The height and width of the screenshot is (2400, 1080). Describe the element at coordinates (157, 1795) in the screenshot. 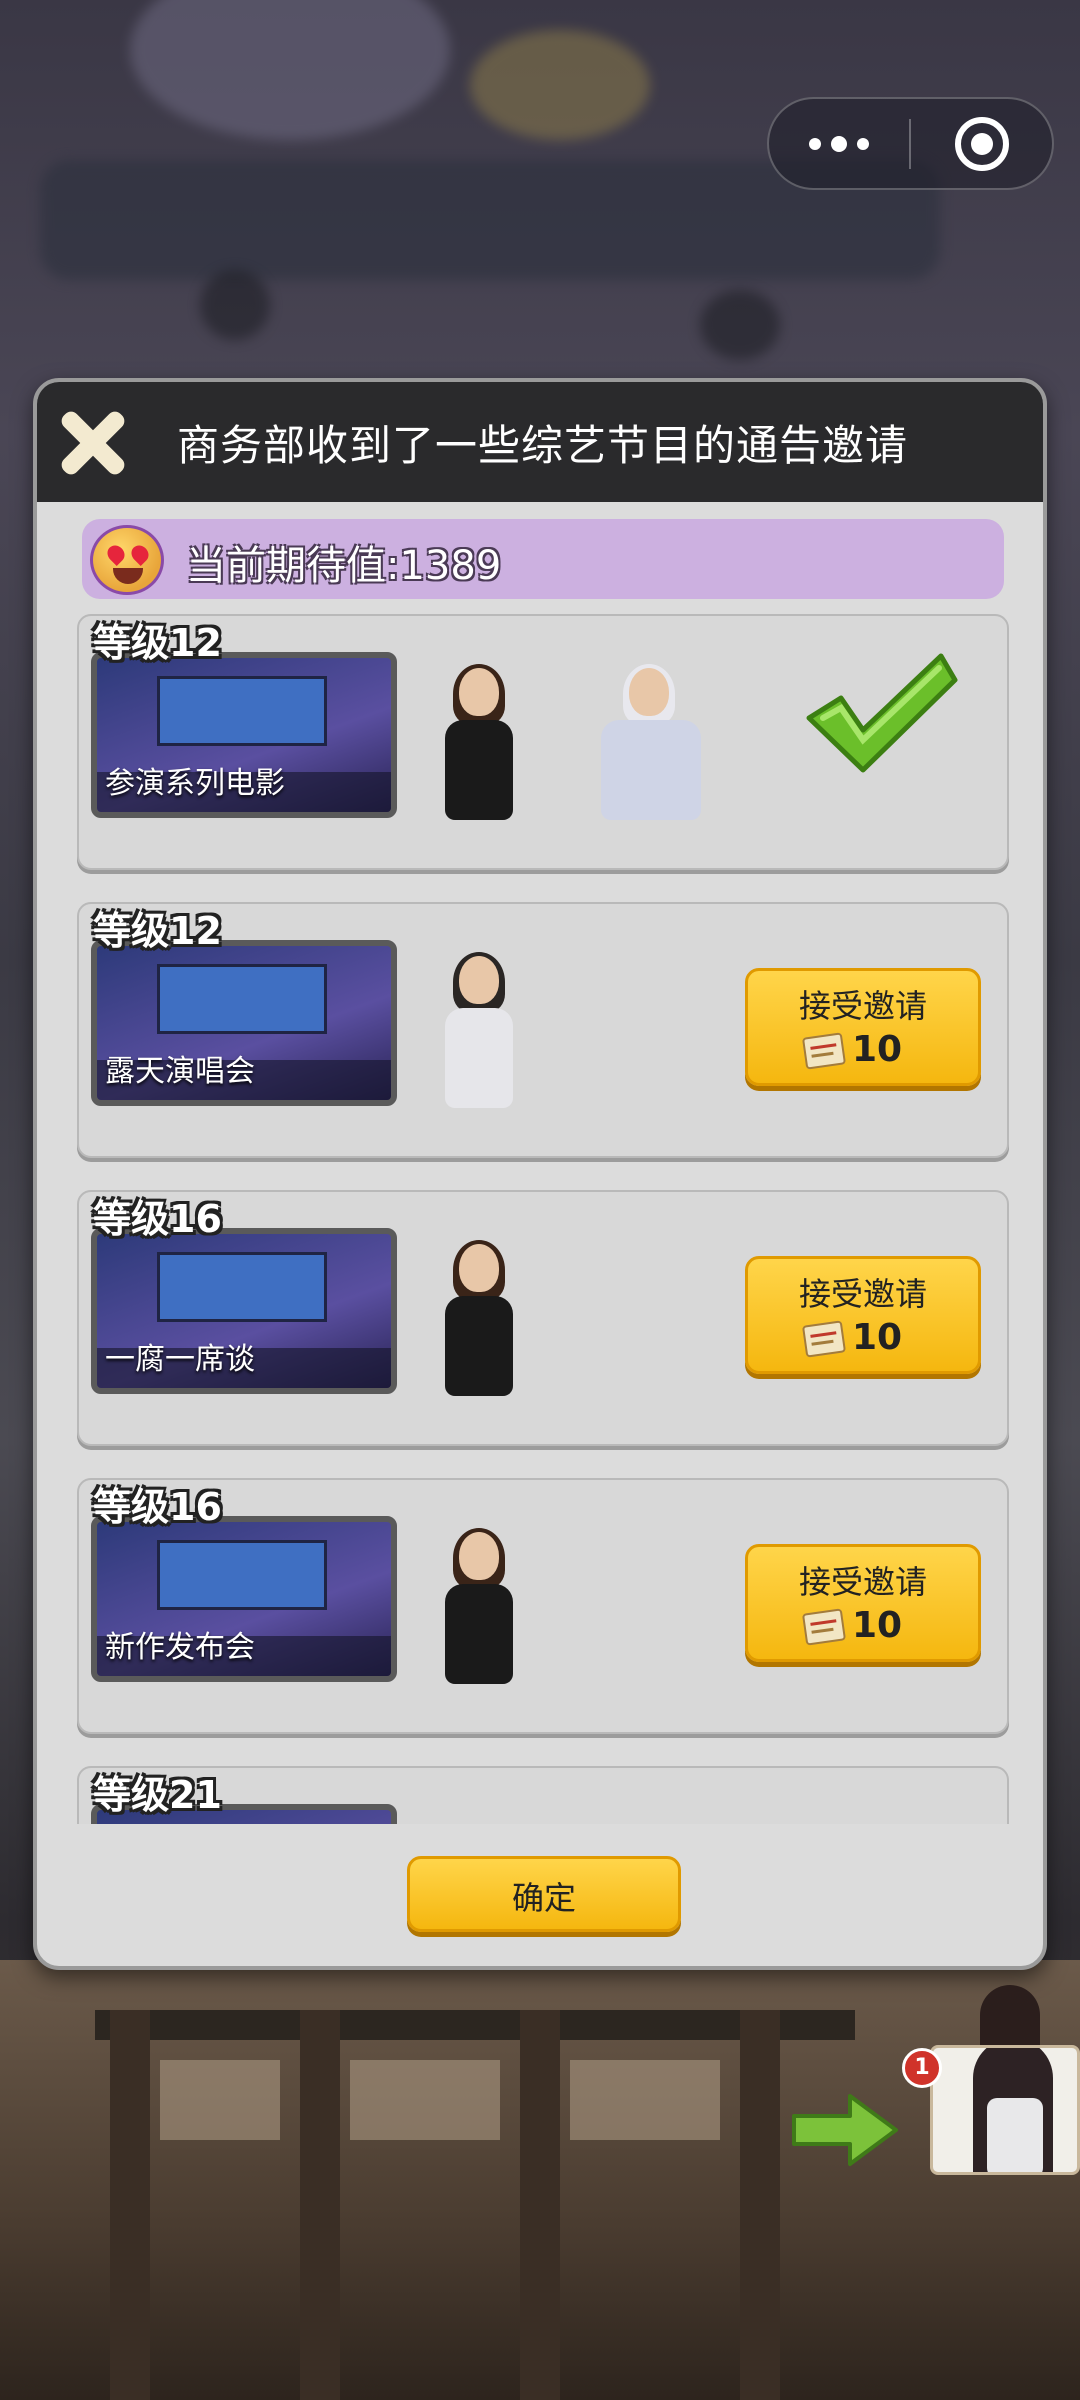

I see `level-label: 等级21` at that location.